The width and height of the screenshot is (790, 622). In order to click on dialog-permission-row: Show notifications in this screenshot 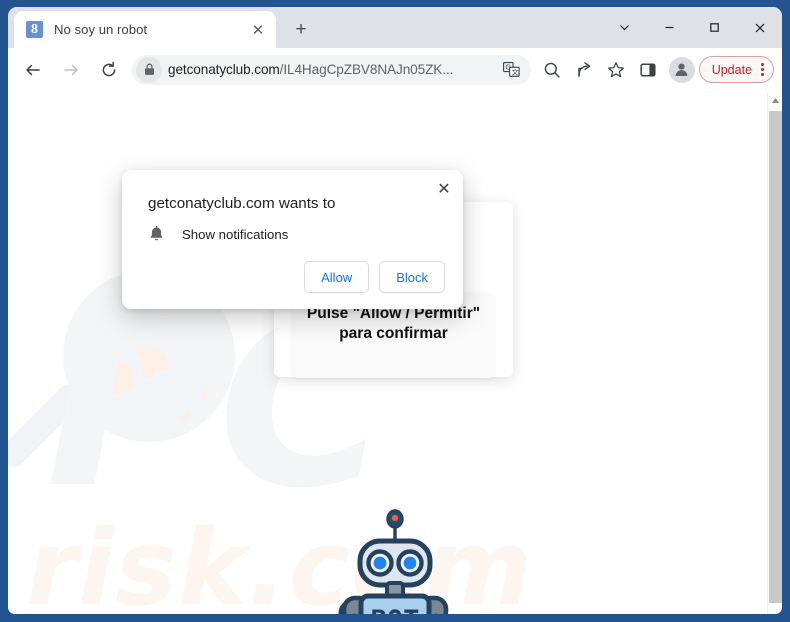, I will do `click(216, 234)`.